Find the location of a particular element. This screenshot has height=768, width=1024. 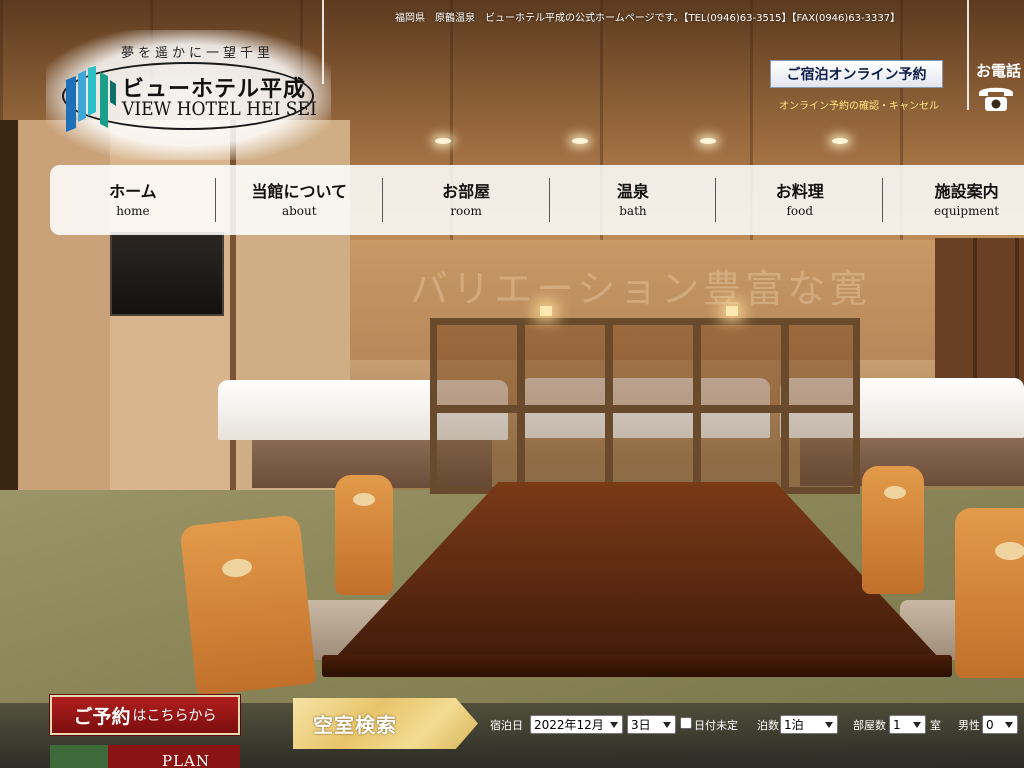

date-undecided-checkbox is located at coordinates (686, 723).